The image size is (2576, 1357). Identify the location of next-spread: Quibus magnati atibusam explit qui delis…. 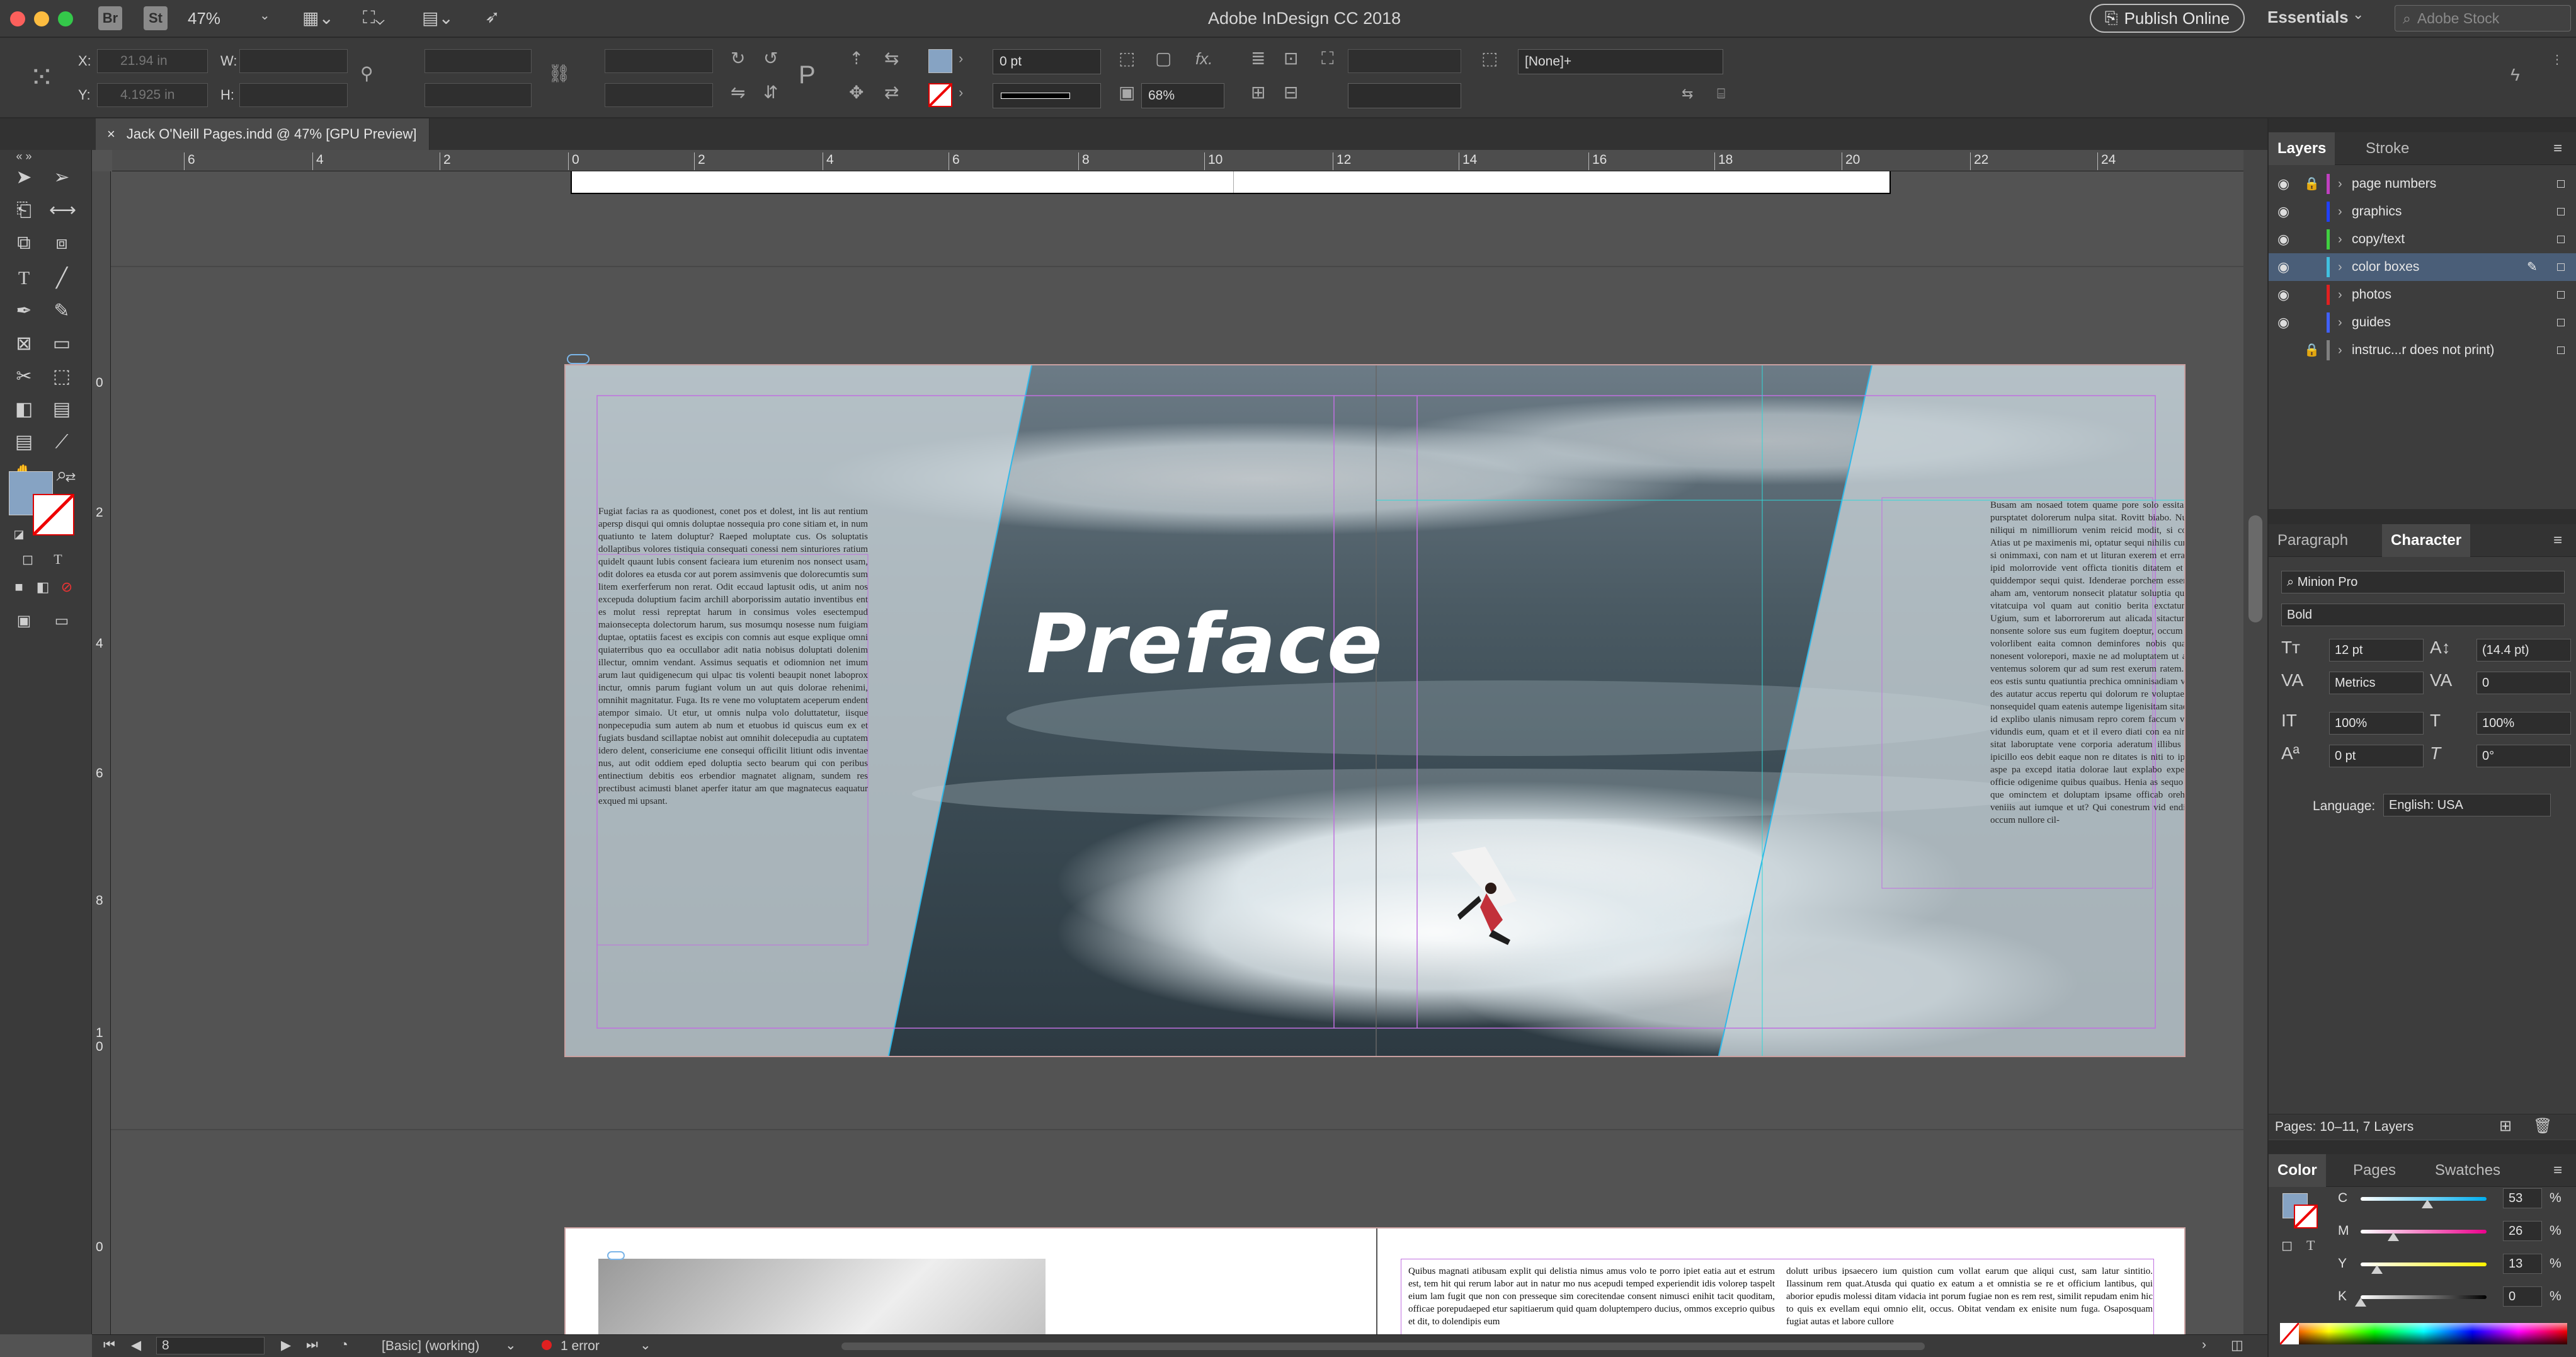
(1375, 1282).